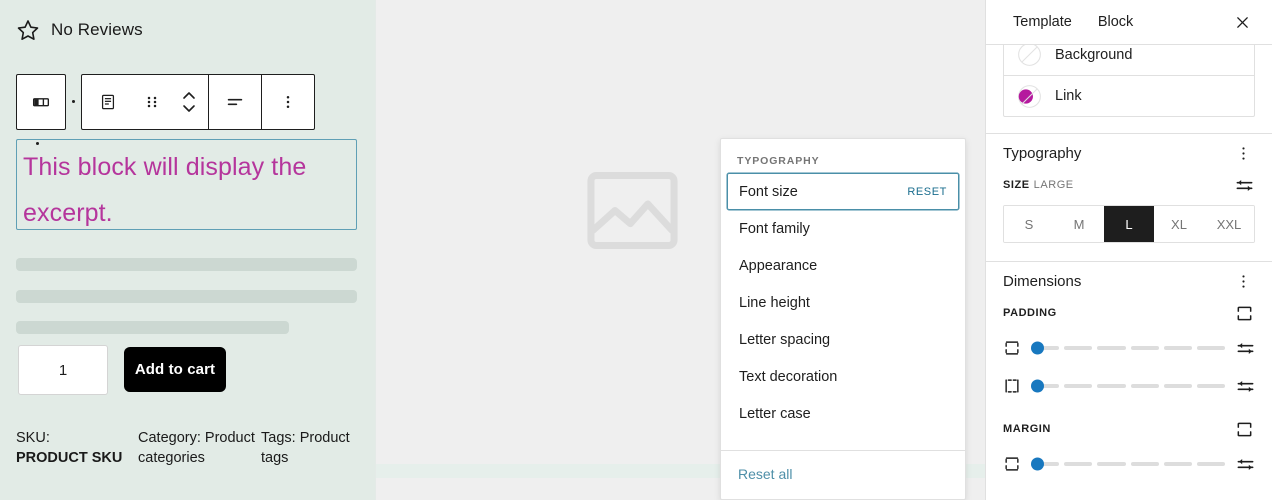  I want to click on font-size-toggle-group: S M L XL XXL, so click(1129, 224).